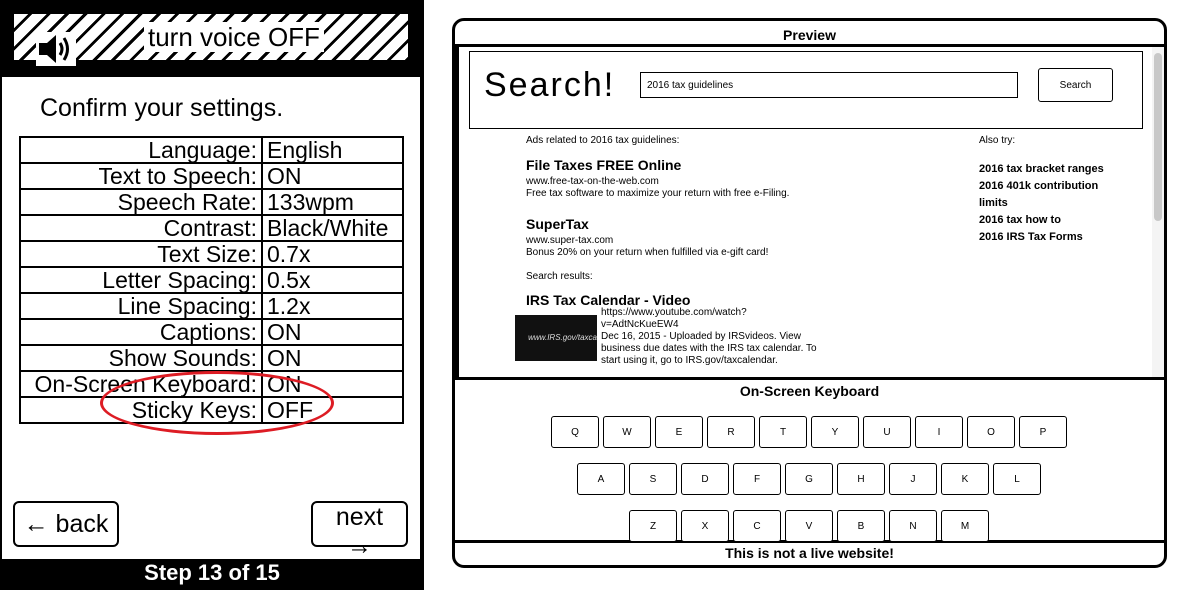 The width and height of the screenshot is (1183, 602). I want to click on settings-row: Line Spacing: 1.2x, so click(211, 306).